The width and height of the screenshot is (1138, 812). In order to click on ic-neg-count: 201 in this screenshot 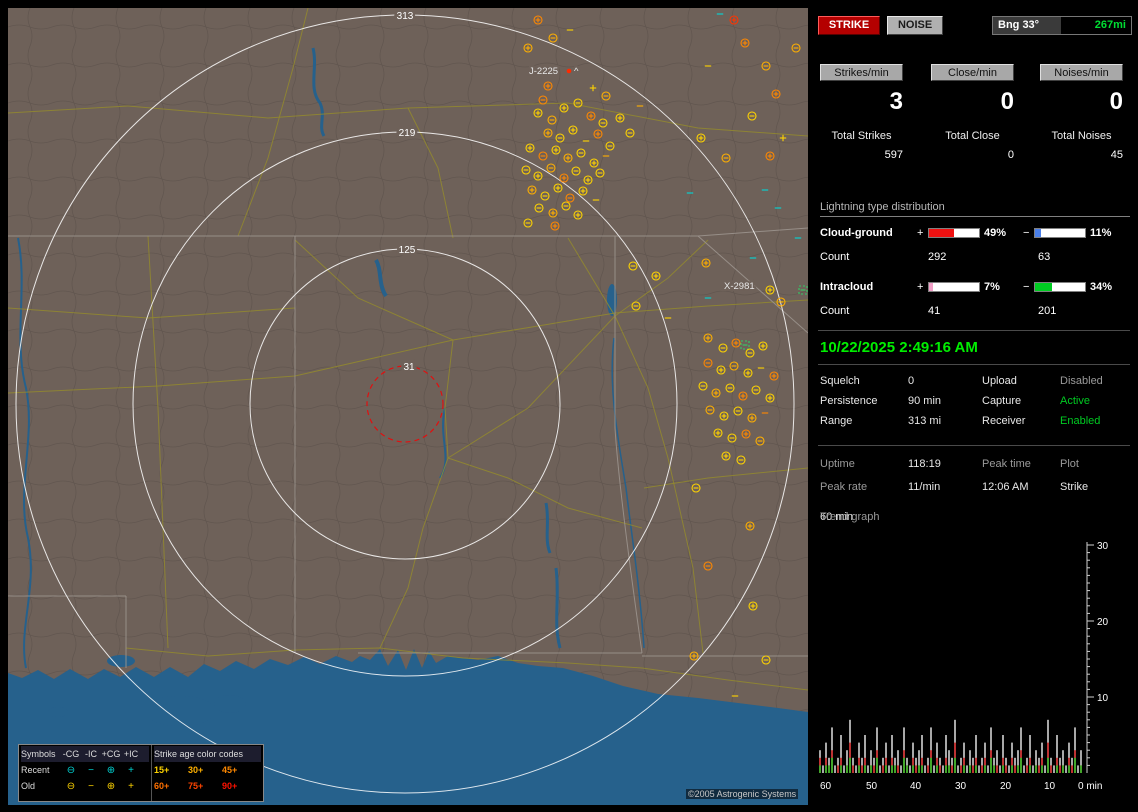, I will do `click(1047, 310)`.